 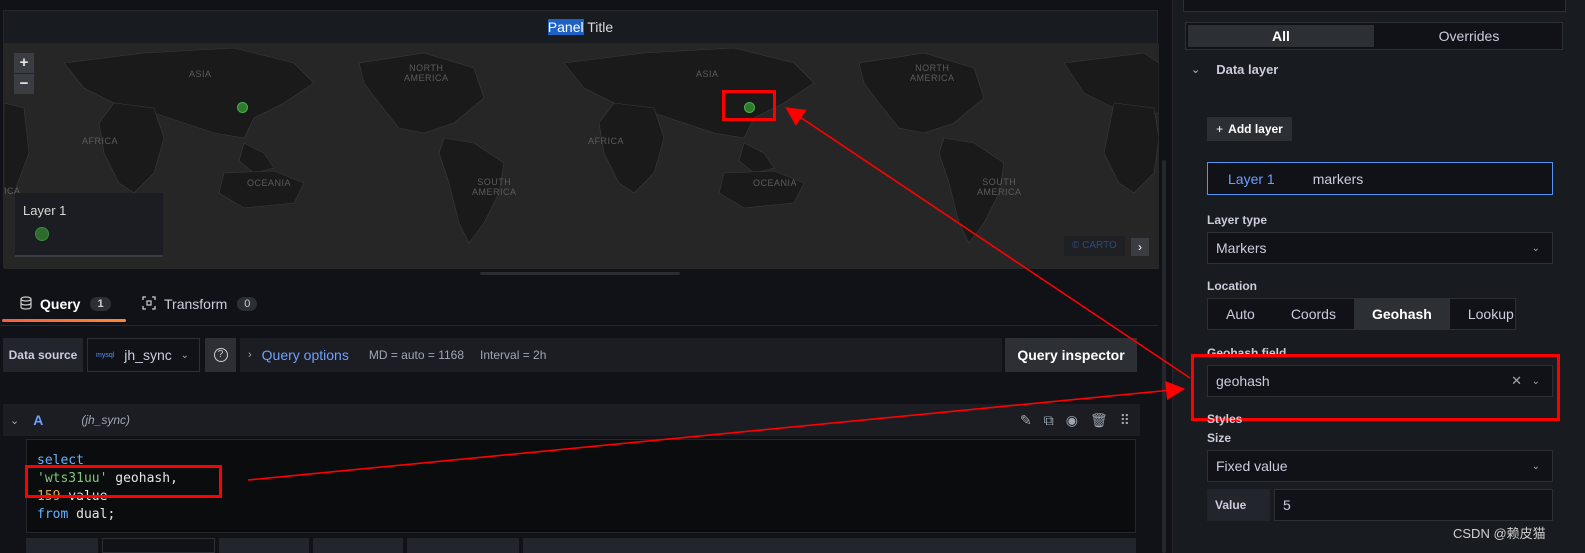 I want to click on value-input: 5, so click(x=1413, y=505).